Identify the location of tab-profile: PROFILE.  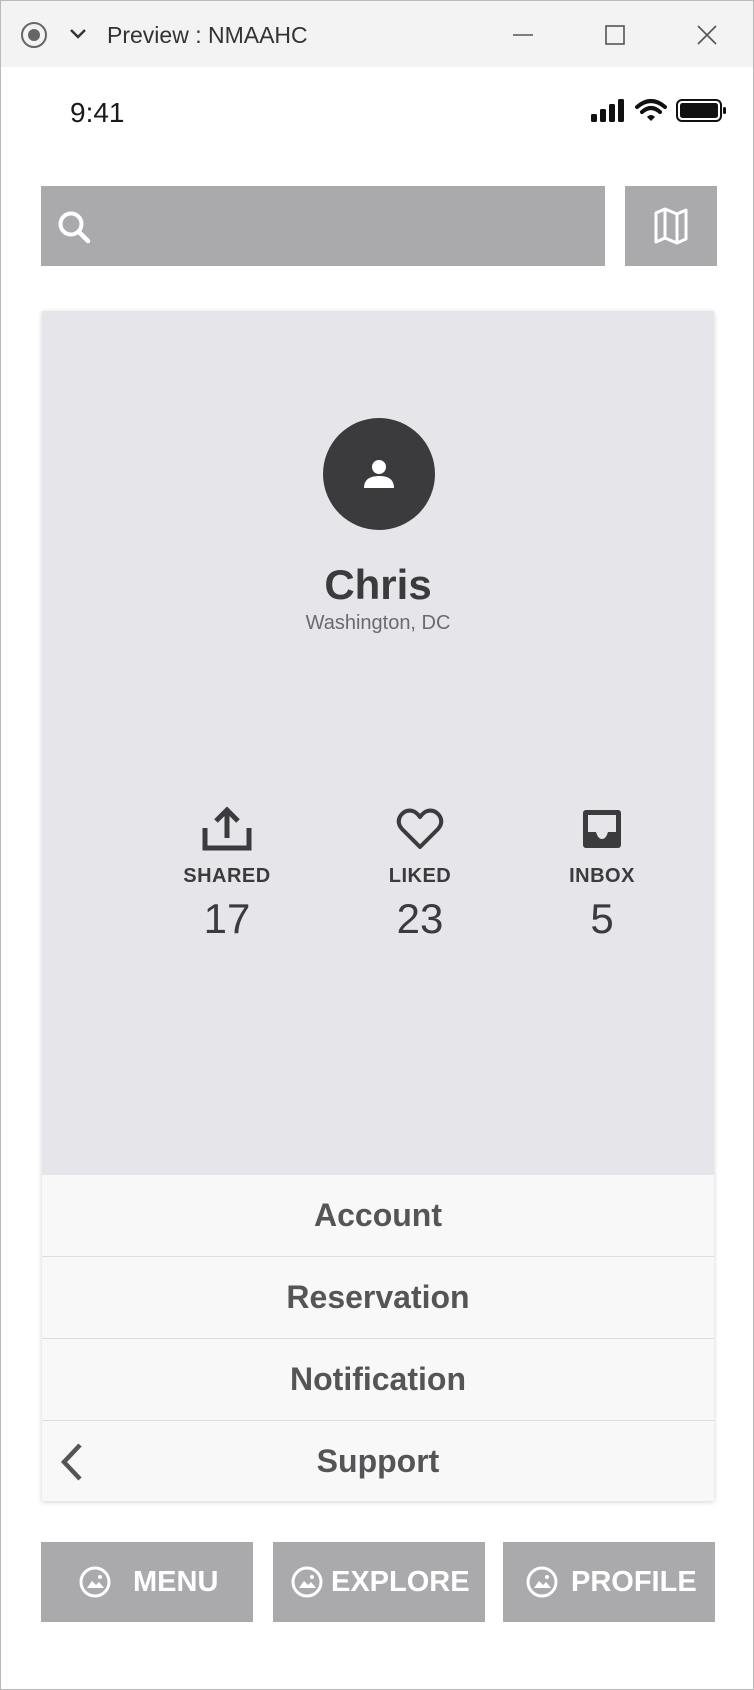
(609, 1582).